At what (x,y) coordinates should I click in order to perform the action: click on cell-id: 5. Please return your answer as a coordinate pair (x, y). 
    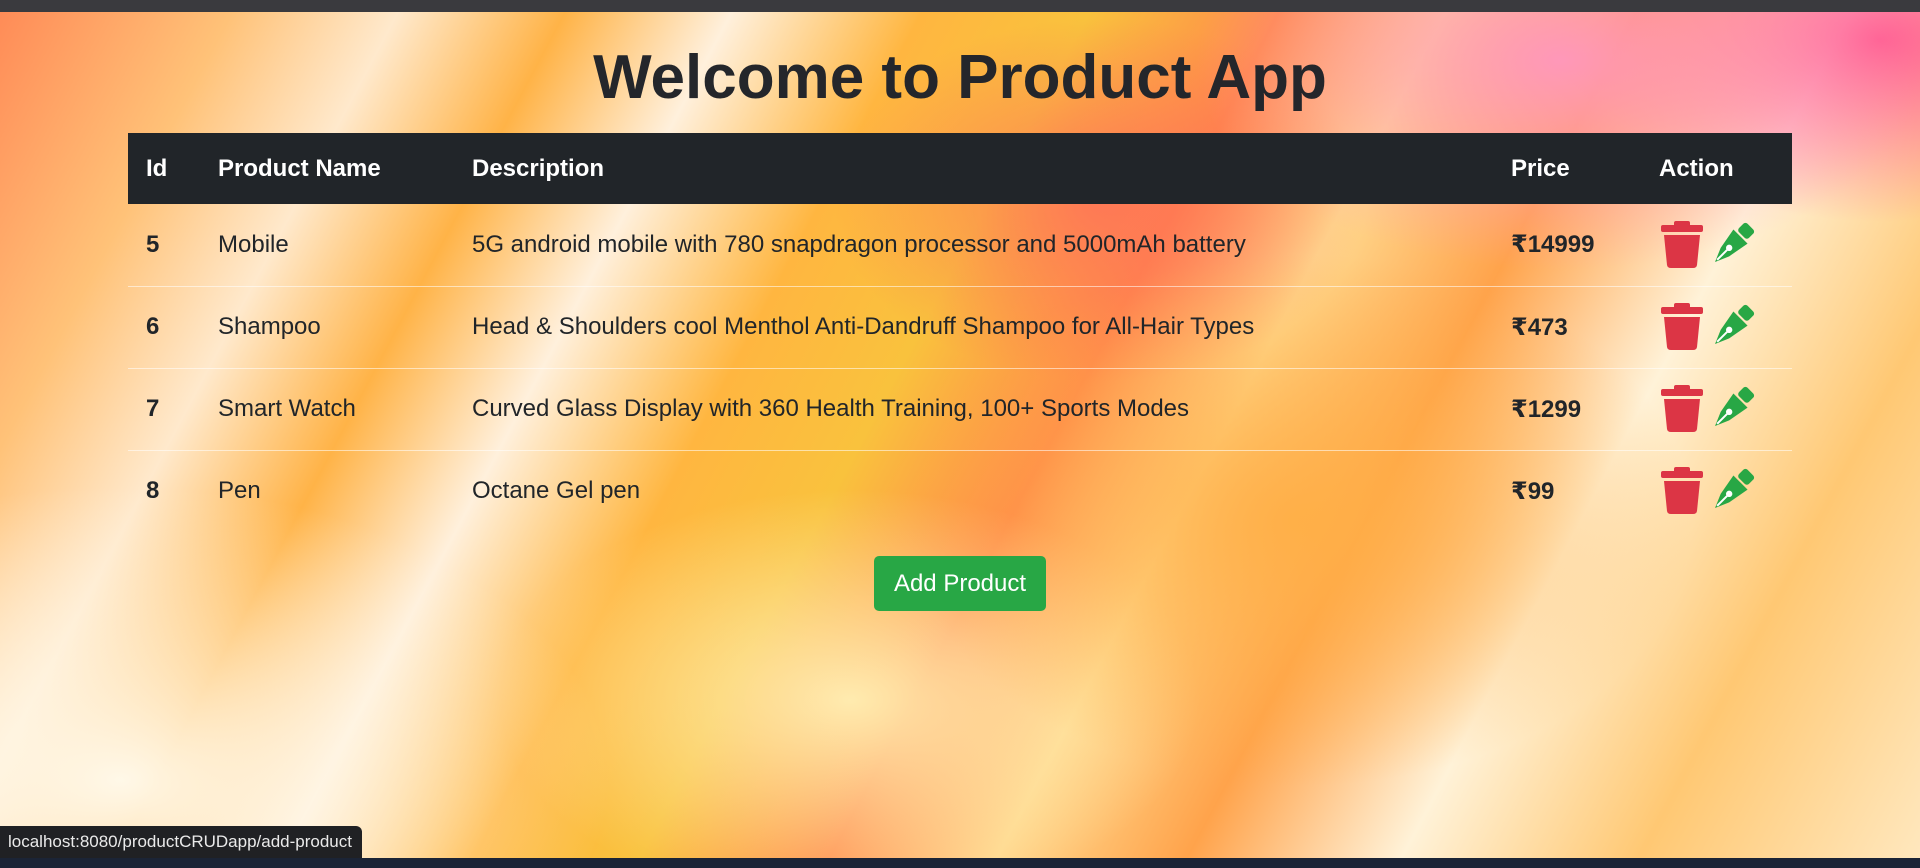
    Looking at the image, I should click on (153, 244).